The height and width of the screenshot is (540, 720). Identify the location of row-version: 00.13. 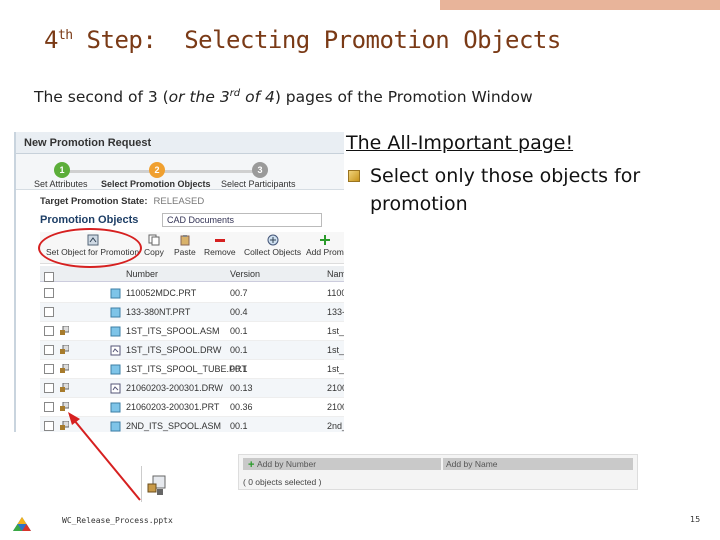
(241, 388).